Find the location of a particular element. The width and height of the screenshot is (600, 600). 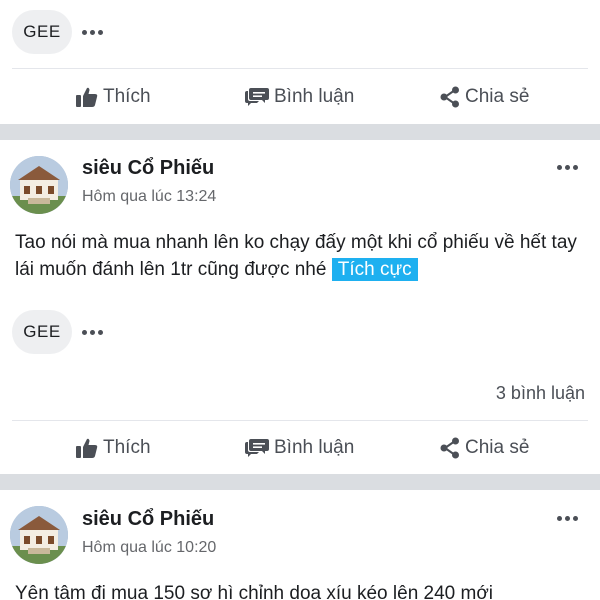

post-timestamp: Hôm qua lúc 13:24 is located at coordinates (149, 197).